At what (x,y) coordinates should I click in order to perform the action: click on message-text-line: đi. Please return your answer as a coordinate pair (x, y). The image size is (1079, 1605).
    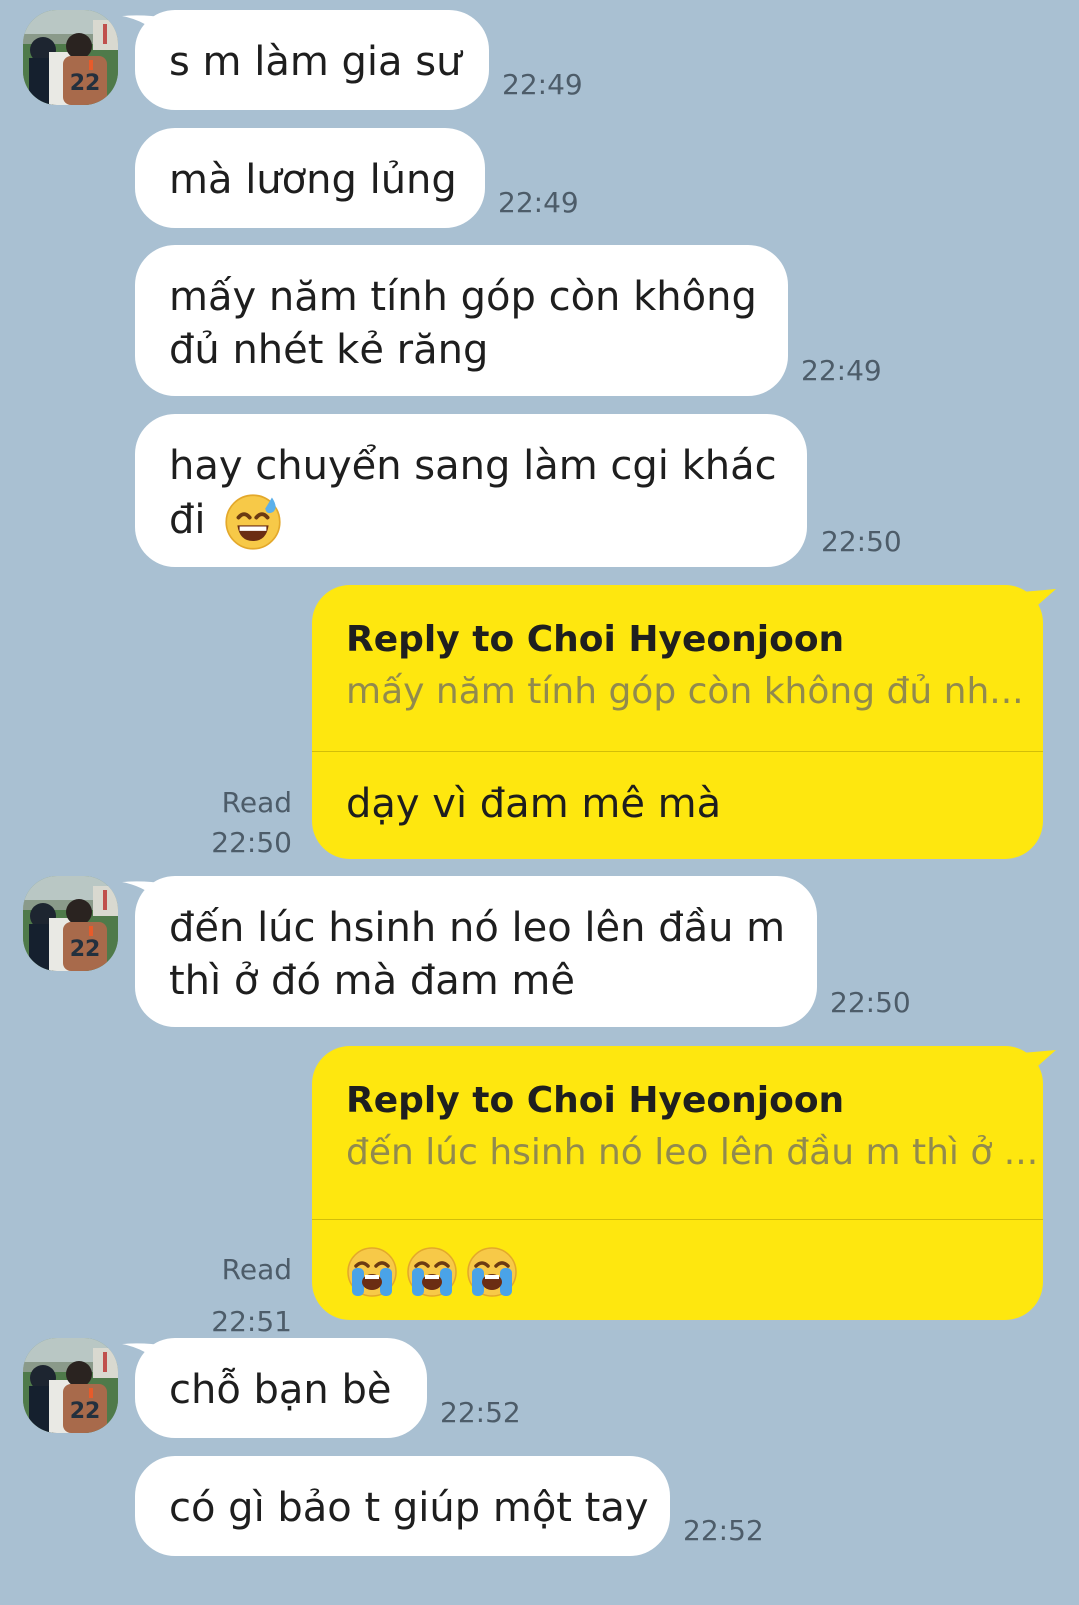
    Looking at the image, I should click on (187, 520).